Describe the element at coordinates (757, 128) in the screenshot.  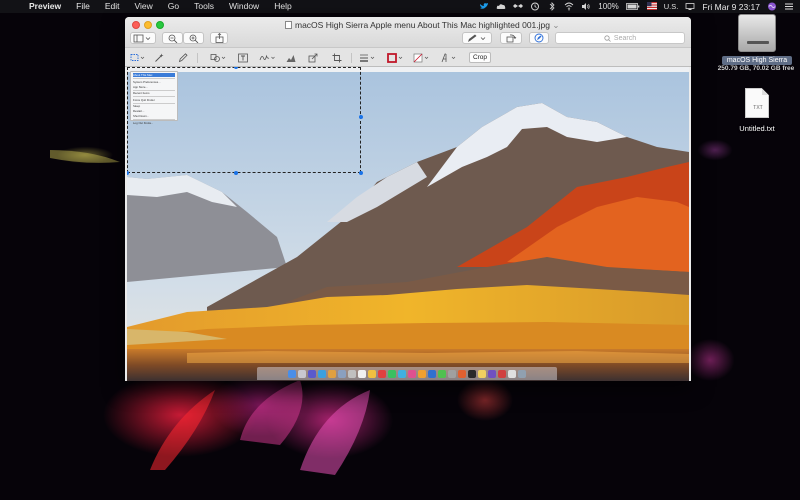
I see `text-file-label: Untitled.txt` at that location.